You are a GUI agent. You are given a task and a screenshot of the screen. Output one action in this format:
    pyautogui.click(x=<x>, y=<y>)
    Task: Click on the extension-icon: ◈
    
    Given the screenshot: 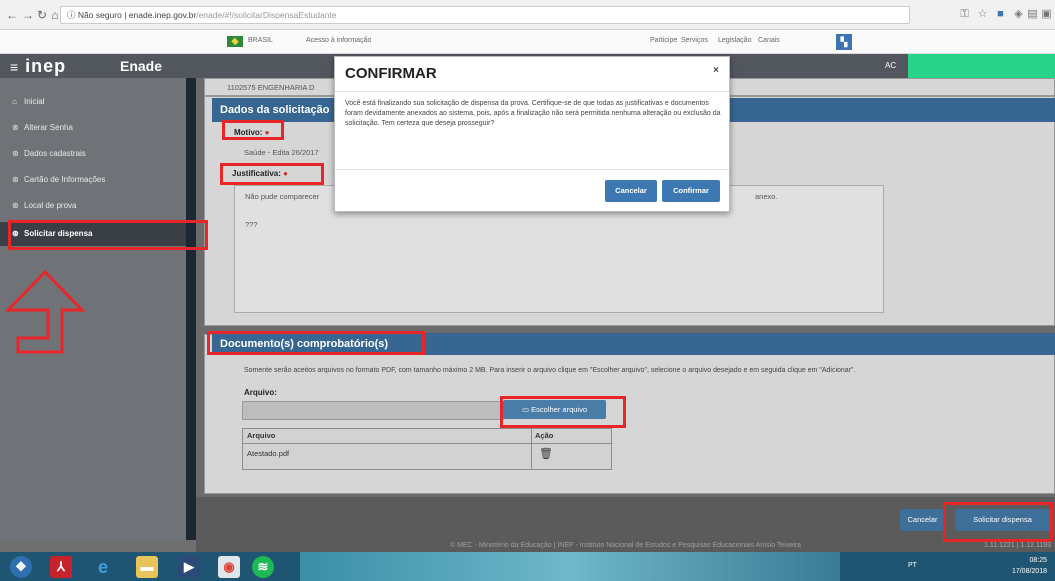 What is the action you would take?
    pyautogui.click(x=1018, y=14)
    